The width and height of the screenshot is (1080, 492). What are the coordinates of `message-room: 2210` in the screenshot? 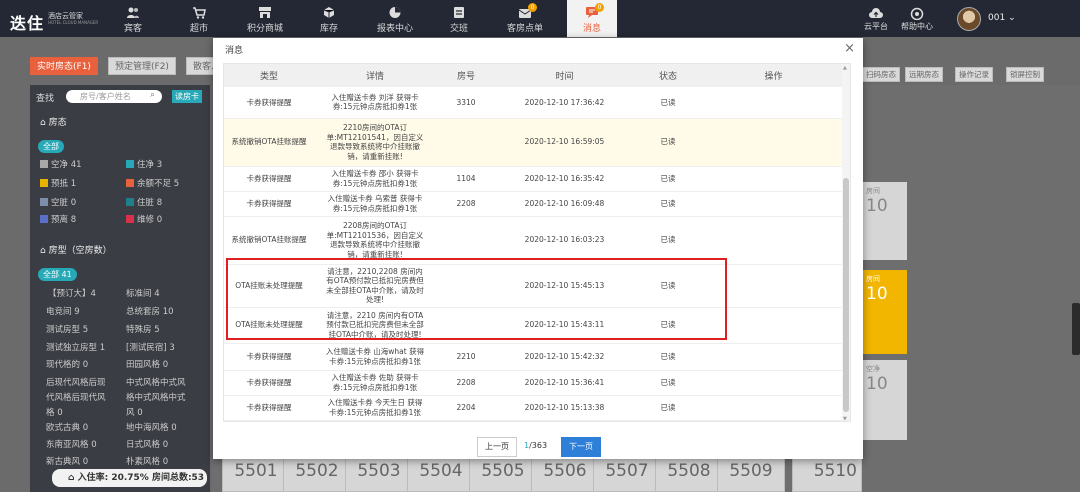 It's located at (466, 357).